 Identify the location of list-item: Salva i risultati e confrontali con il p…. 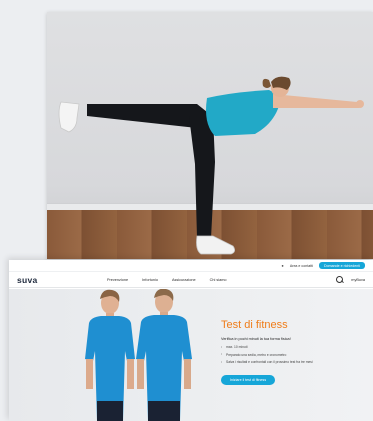
(296, 362).